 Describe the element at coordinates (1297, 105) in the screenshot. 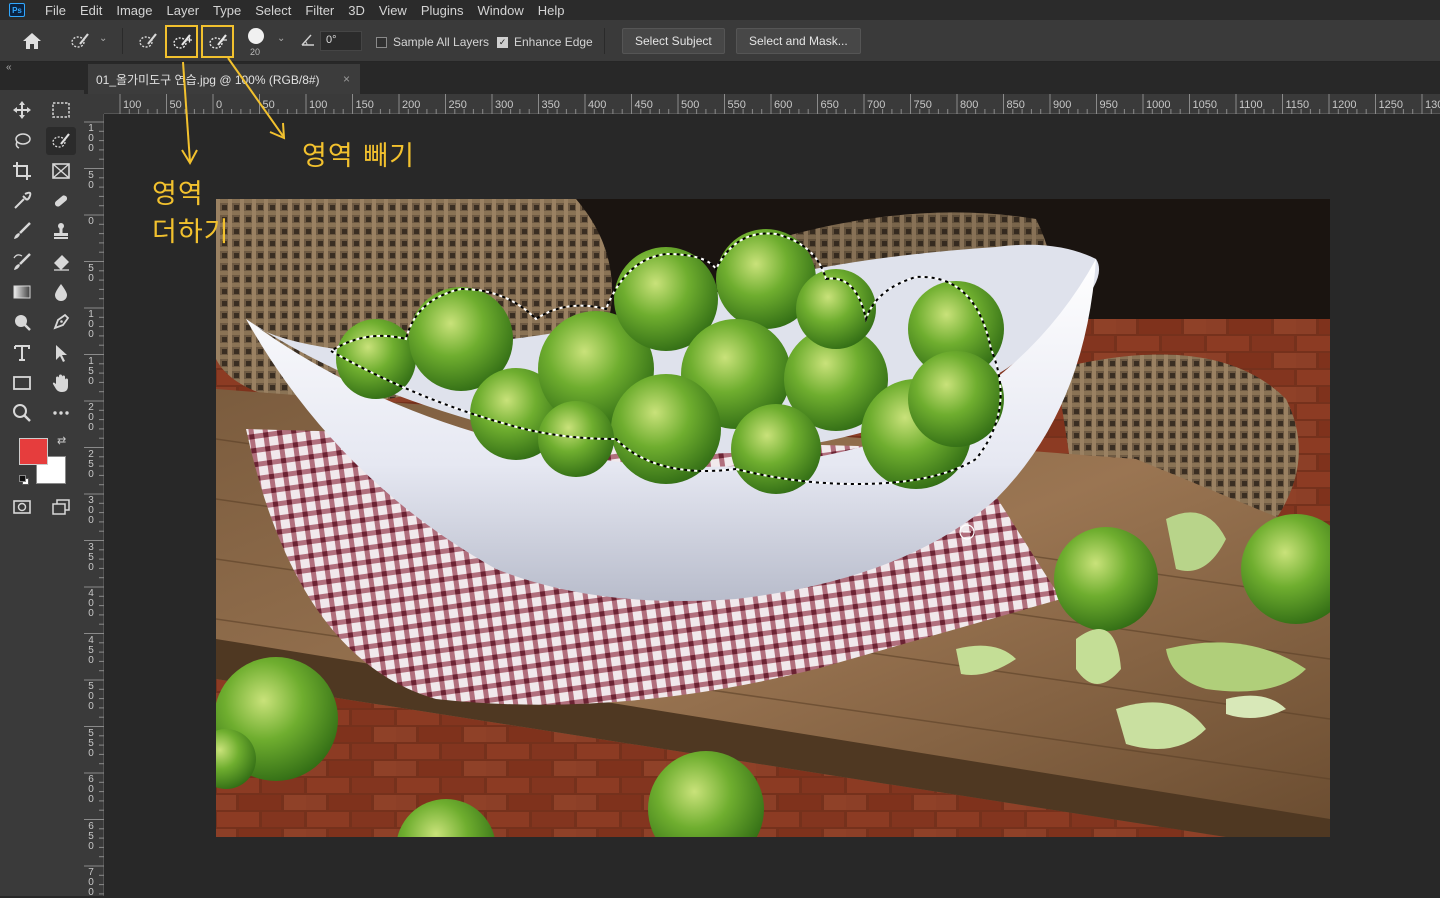

I see `ruler-label: 1150` at that location.